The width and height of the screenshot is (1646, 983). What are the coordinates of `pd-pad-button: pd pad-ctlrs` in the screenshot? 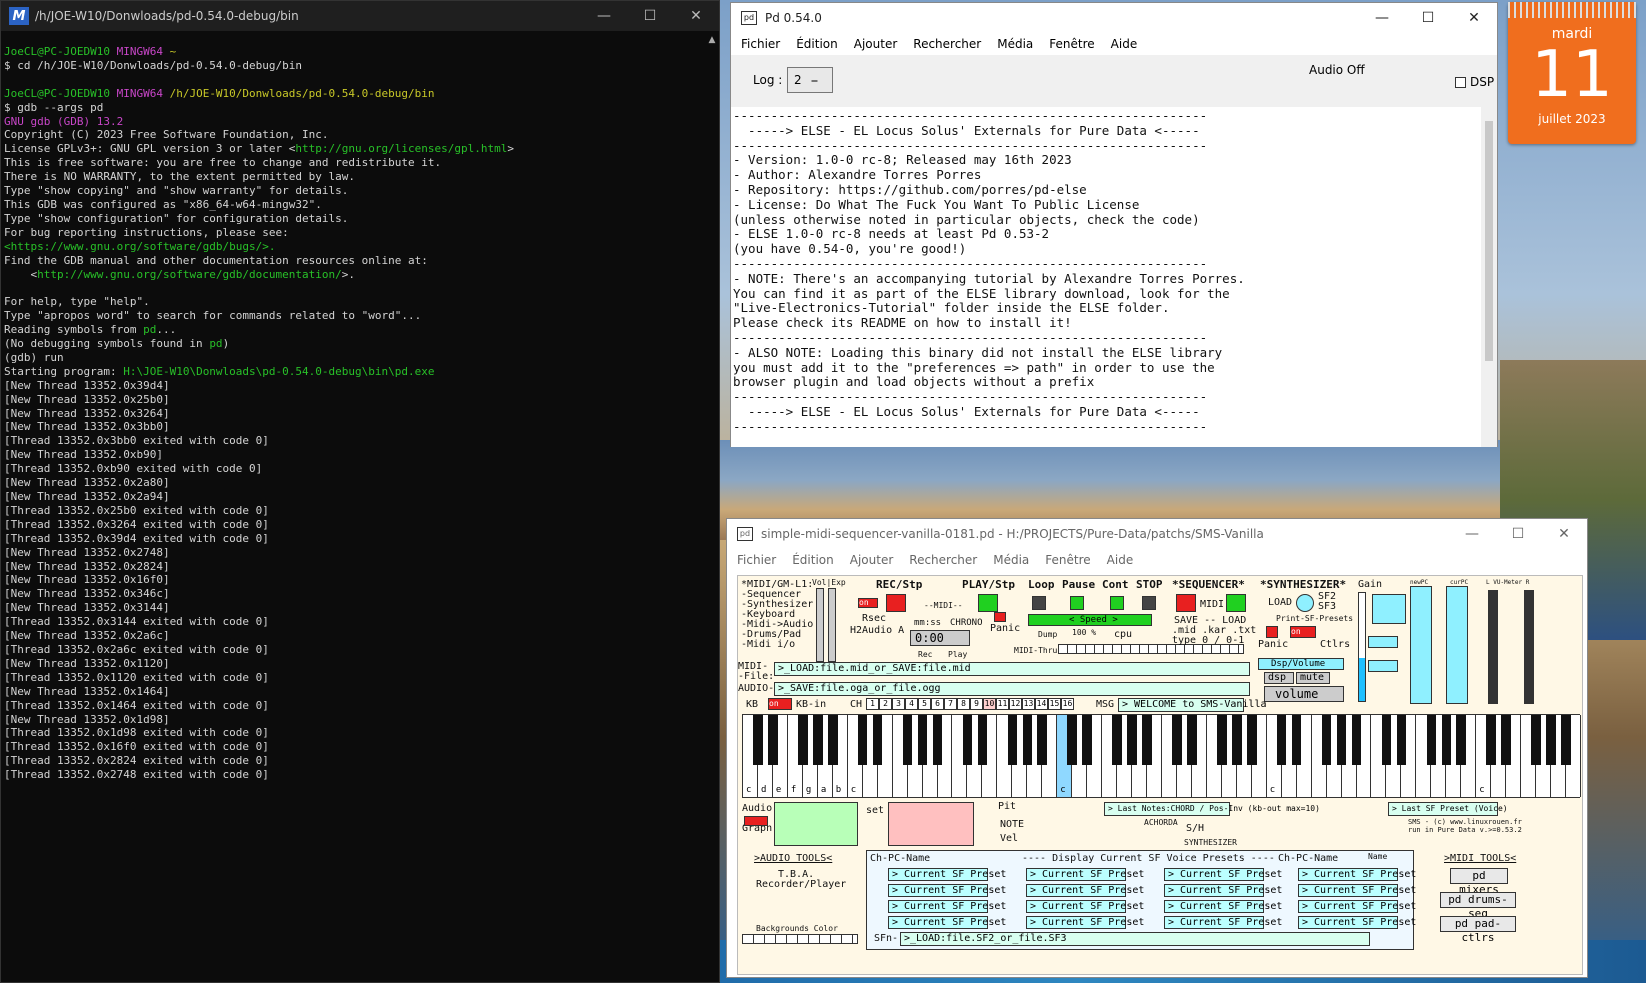 It's located at (1478, 930).